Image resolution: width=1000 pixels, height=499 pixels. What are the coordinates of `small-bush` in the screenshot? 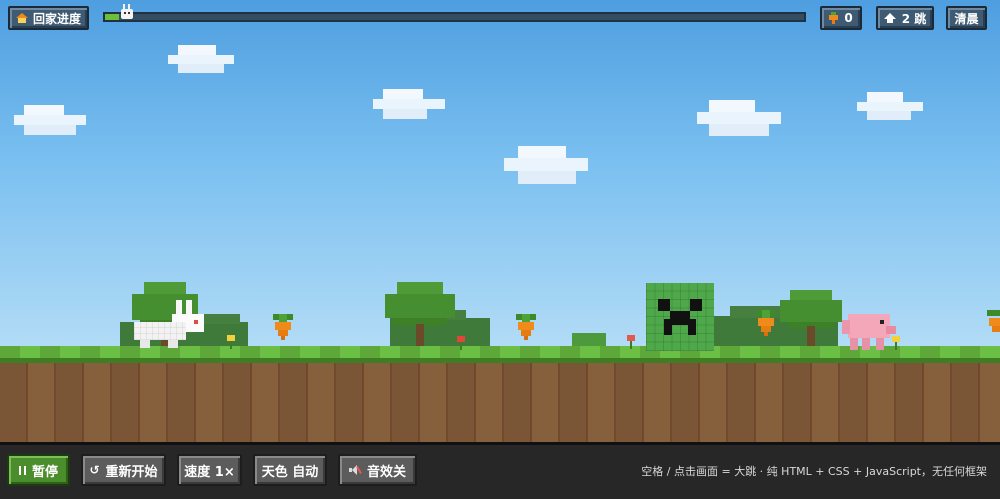 It's located at (589, 340).